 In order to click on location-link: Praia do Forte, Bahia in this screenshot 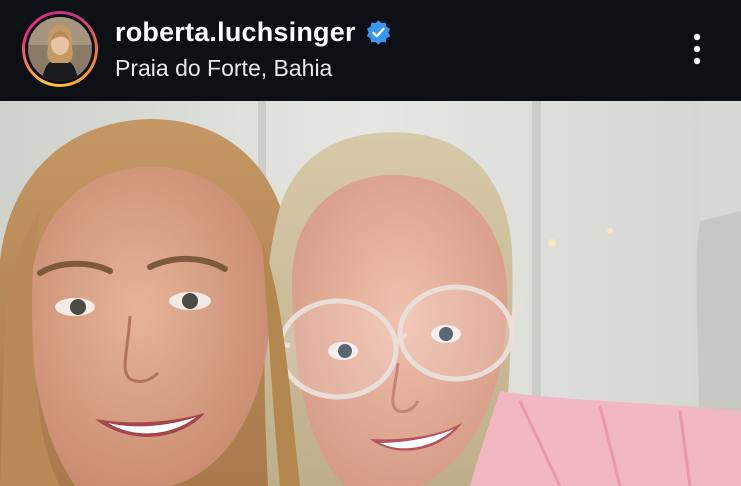, I will do `click(223, 68)`.